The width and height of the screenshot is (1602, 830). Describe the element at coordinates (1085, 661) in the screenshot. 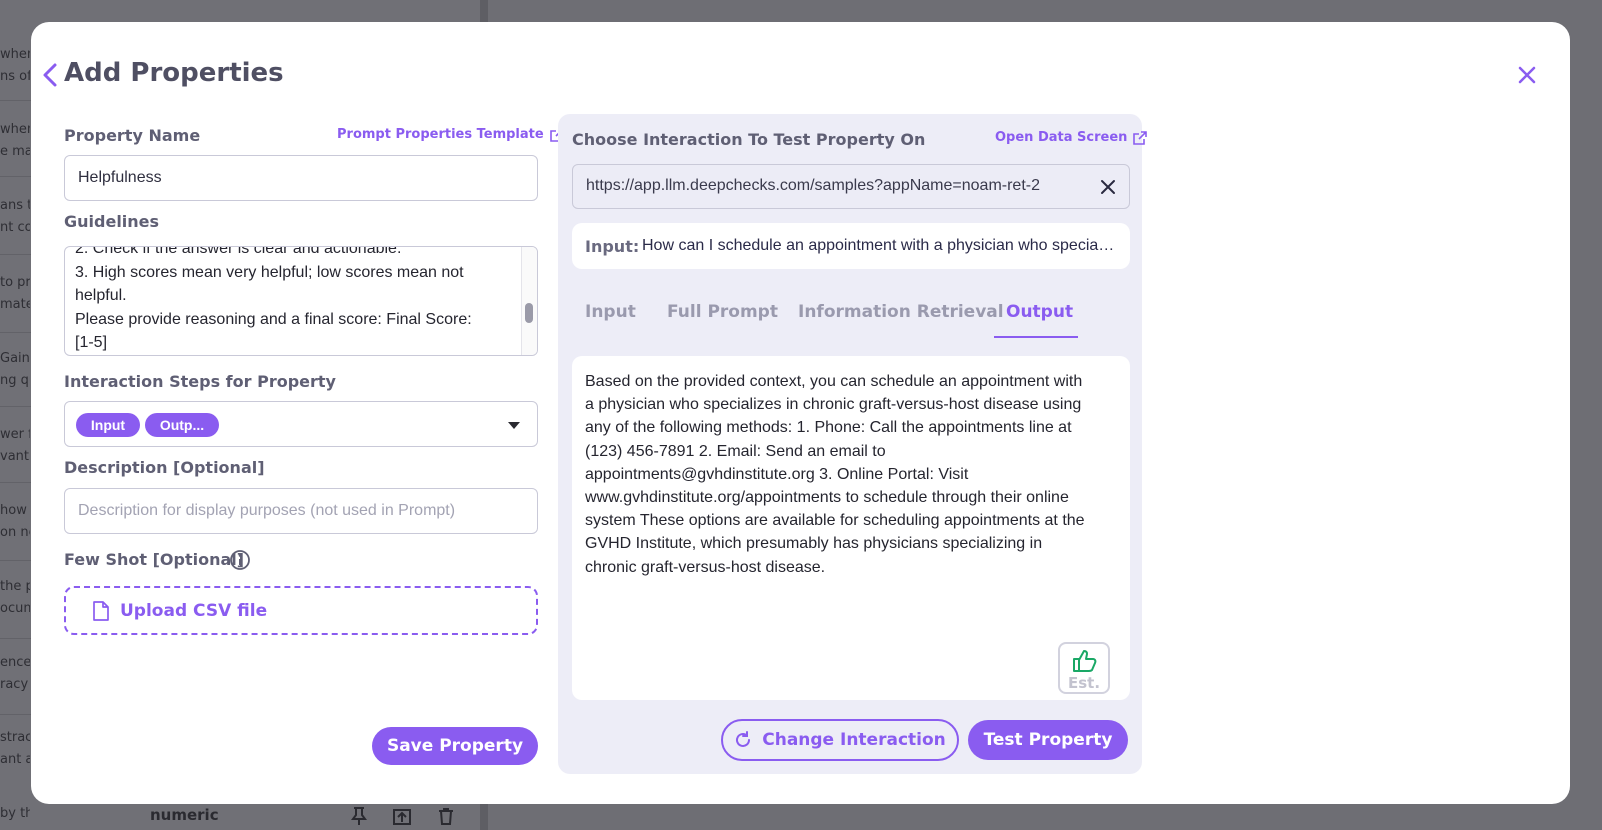

I see `thumbs-up-icon` at that location.